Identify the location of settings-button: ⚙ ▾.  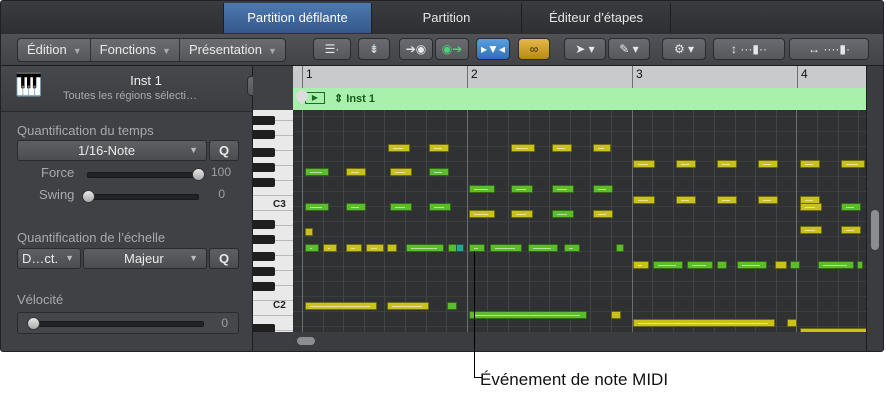
(684, 49).